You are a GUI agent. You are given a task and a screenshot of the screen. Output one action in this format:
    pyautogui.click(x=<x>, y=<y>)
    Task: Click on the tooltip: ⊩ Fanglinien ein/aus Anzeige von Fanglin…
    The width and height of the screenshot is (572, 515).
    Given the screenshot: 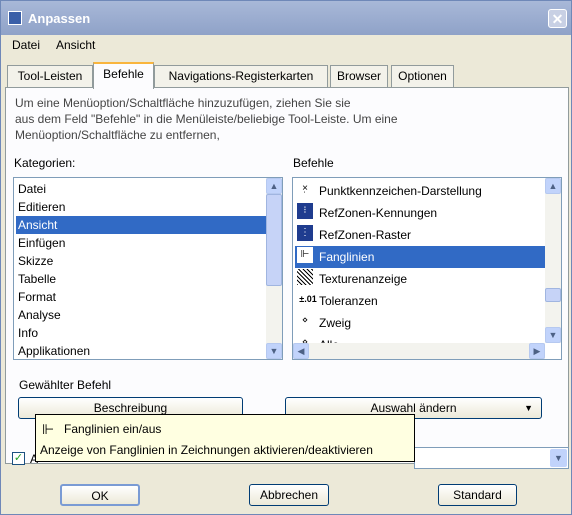 What is the action you would take?
    pyautogui.click(x=225, y=438)
    